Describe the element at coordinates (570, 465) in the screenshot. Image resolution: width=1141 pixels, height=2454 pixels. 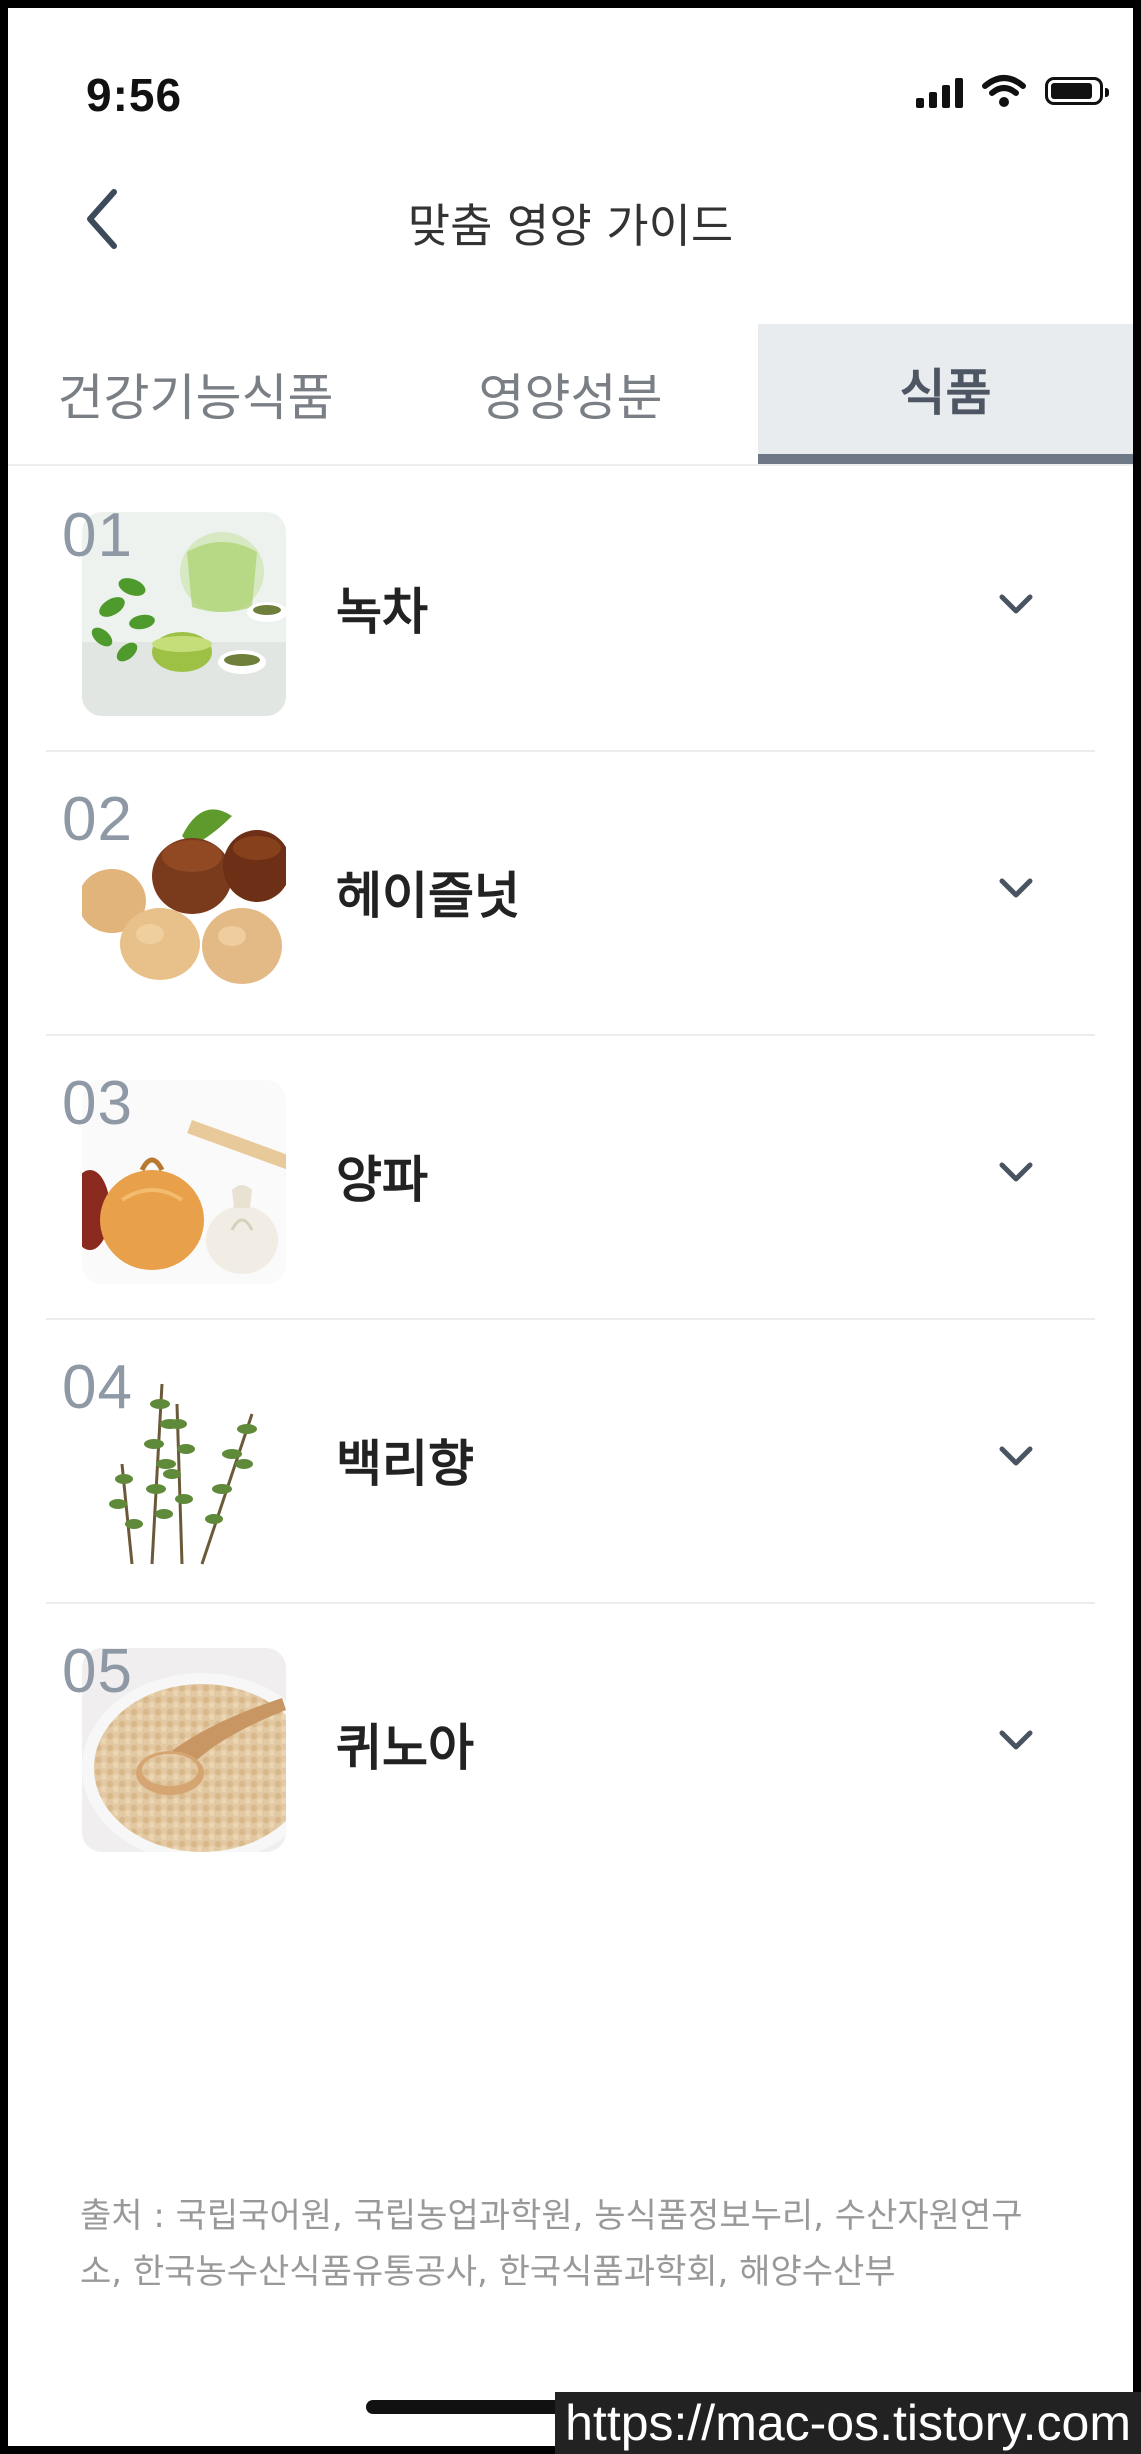
I see `tab-divider` at that location.